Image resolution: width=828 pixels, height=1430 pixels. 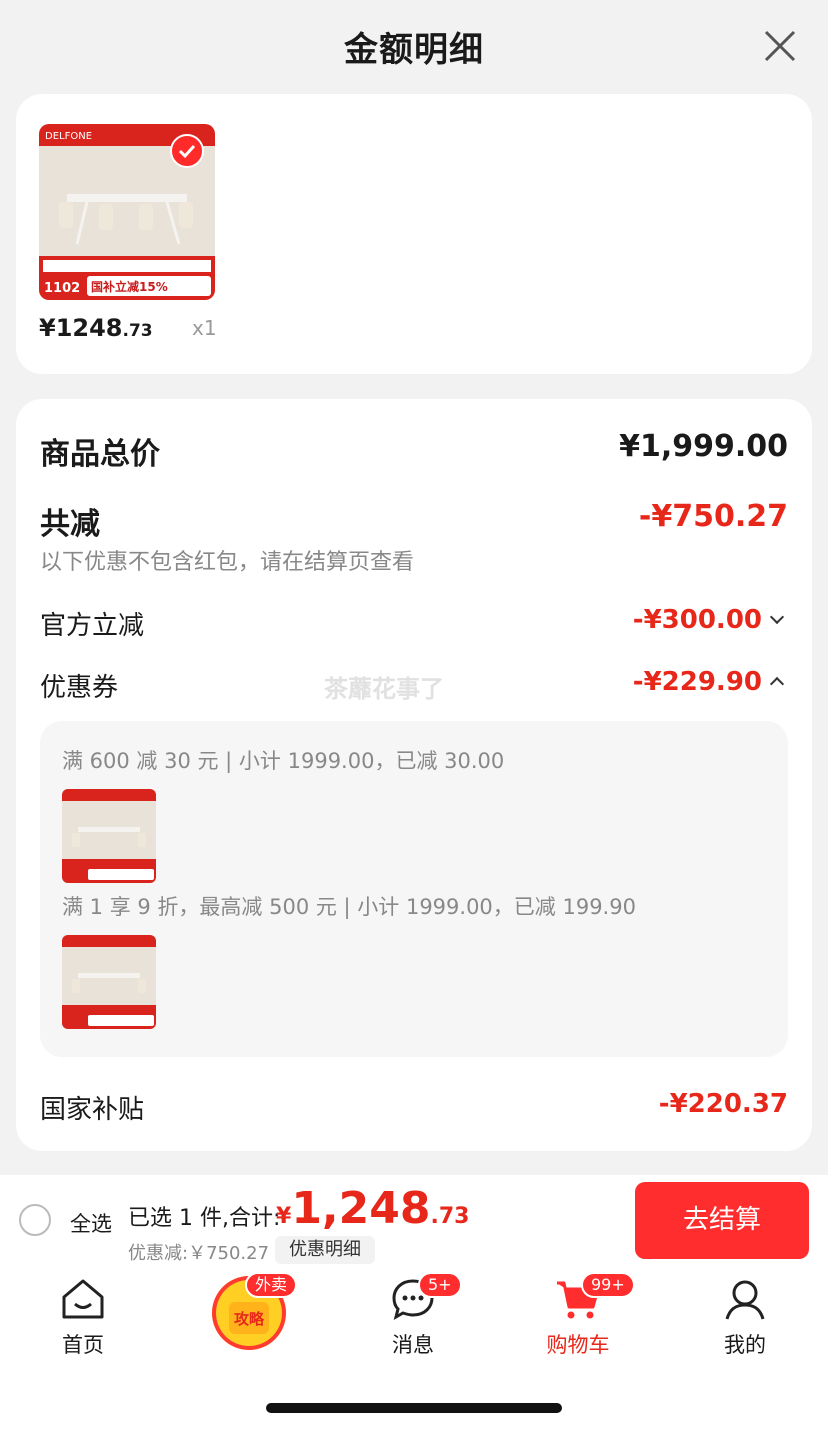 What do you see at coordinates (777, 616) in the screenshot?
I see `chevron-down-icon` at bounding box center [777, 616].